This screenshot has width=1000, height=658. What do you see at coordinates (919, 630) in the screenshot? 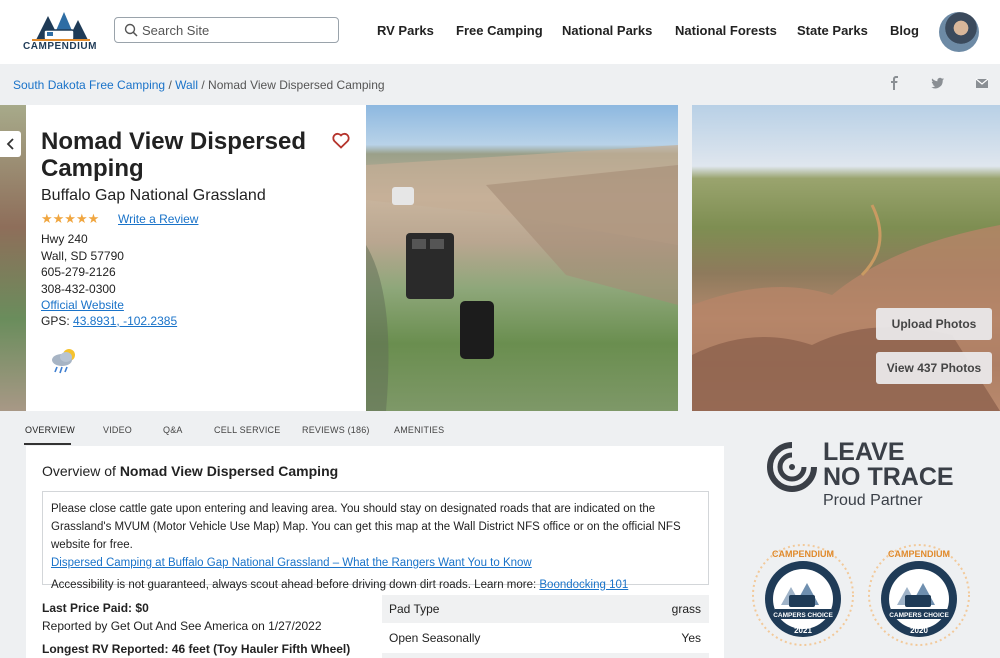
I see `badge-year: 2020` at bounding box center [919, 630].